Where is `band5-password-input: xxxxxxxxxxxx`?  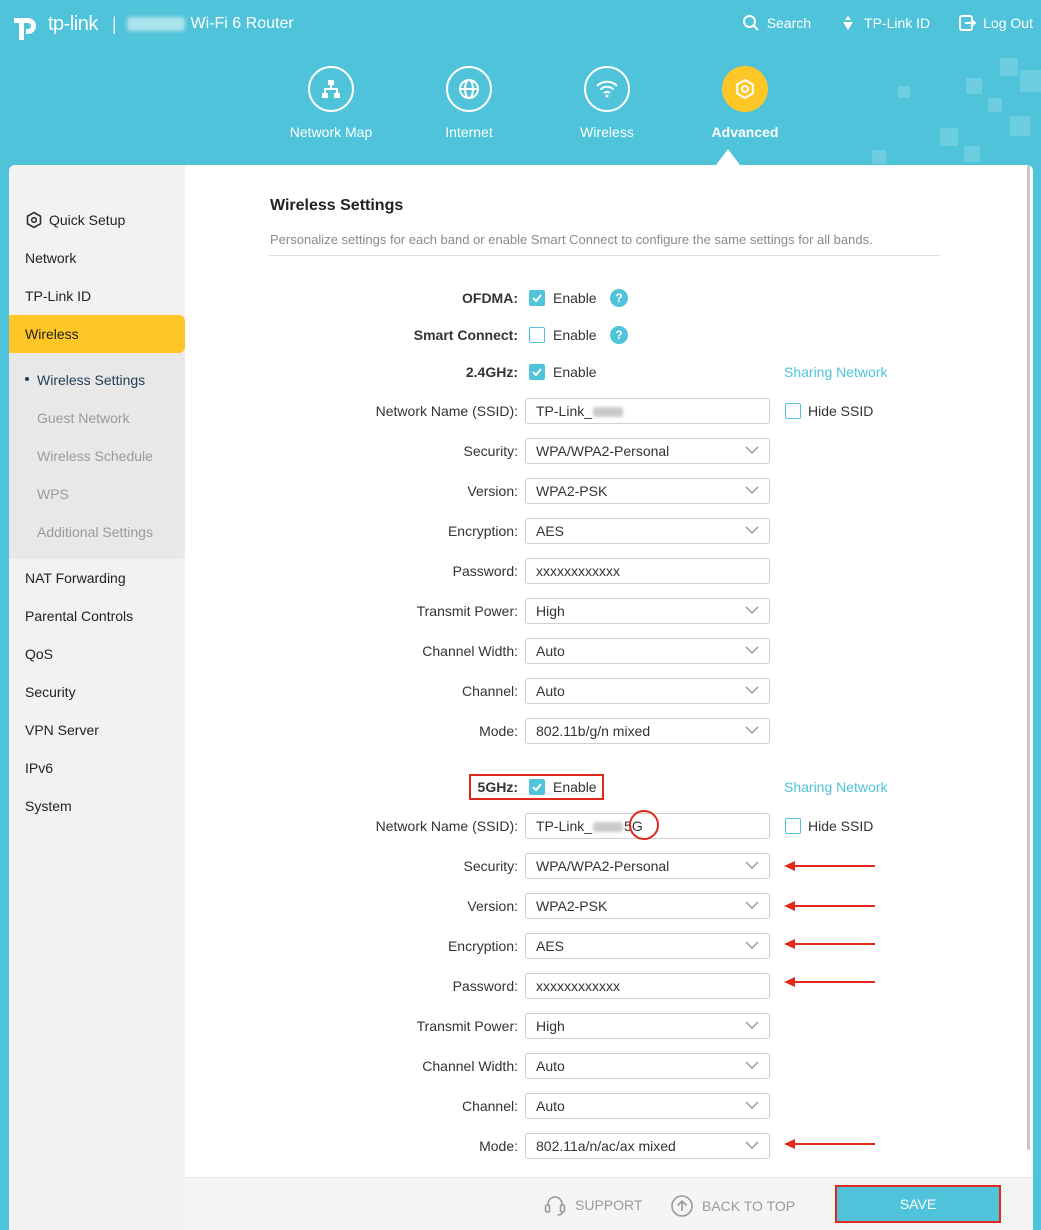 band5-password-input: xxxxxxxxxxxx is located at coordinates (647, 986).